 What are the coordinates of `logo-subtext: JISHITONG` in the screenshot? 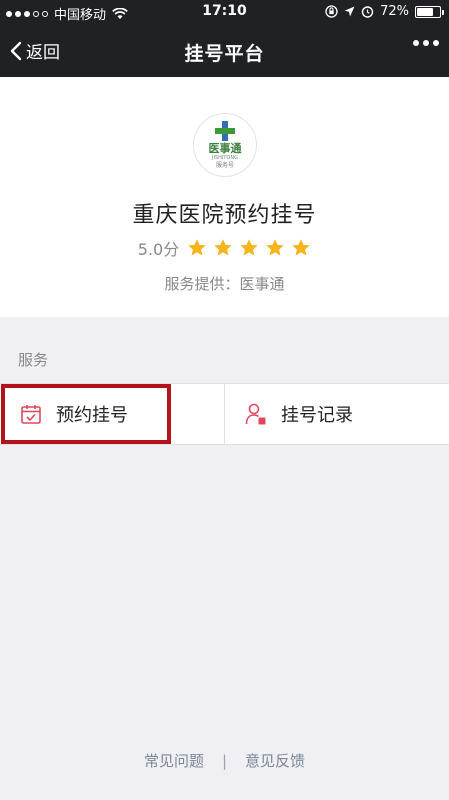 It's located at (225, 158).